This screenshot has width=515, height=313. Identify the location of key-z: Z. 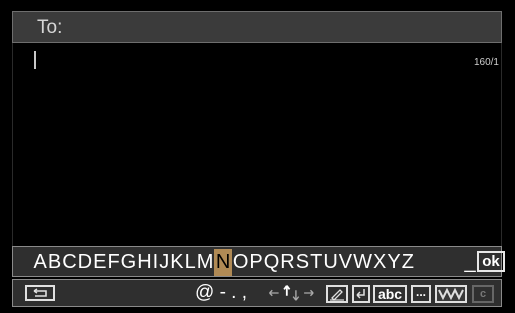
(407, 262).